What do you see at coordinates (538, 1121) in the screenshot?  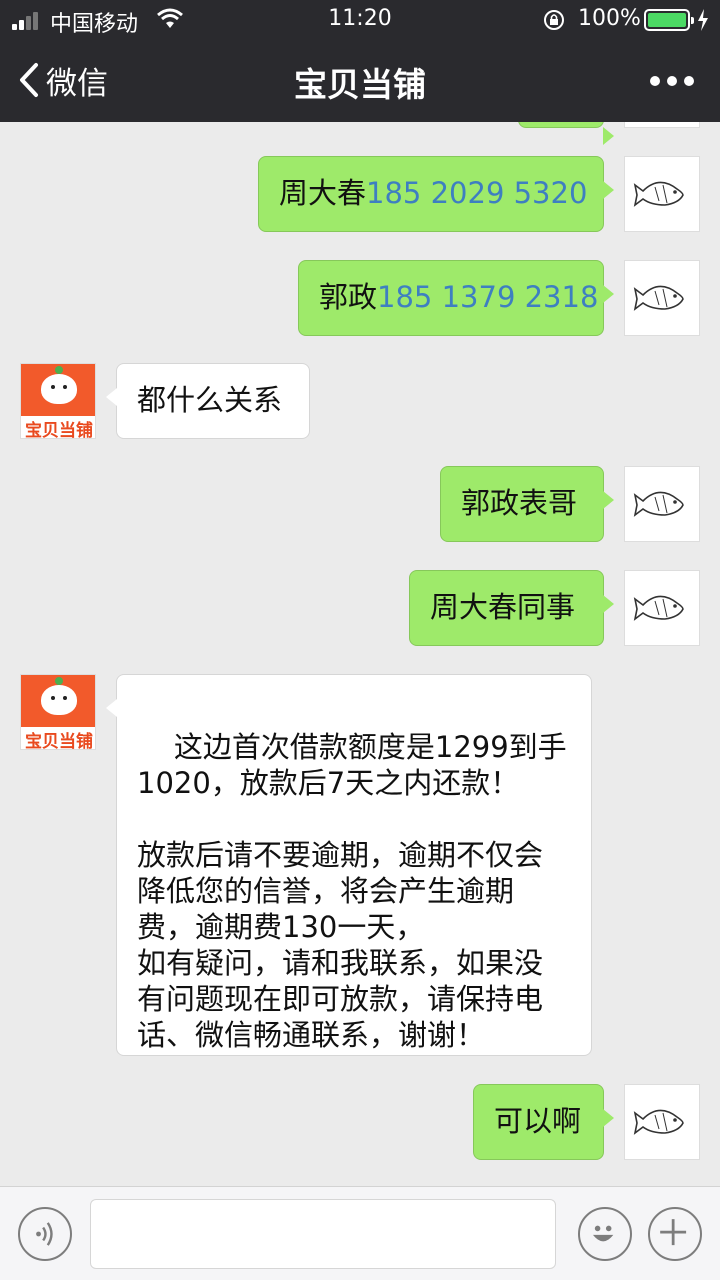 I see `message-text: 可以啊` at bounding box center [538, 1121].